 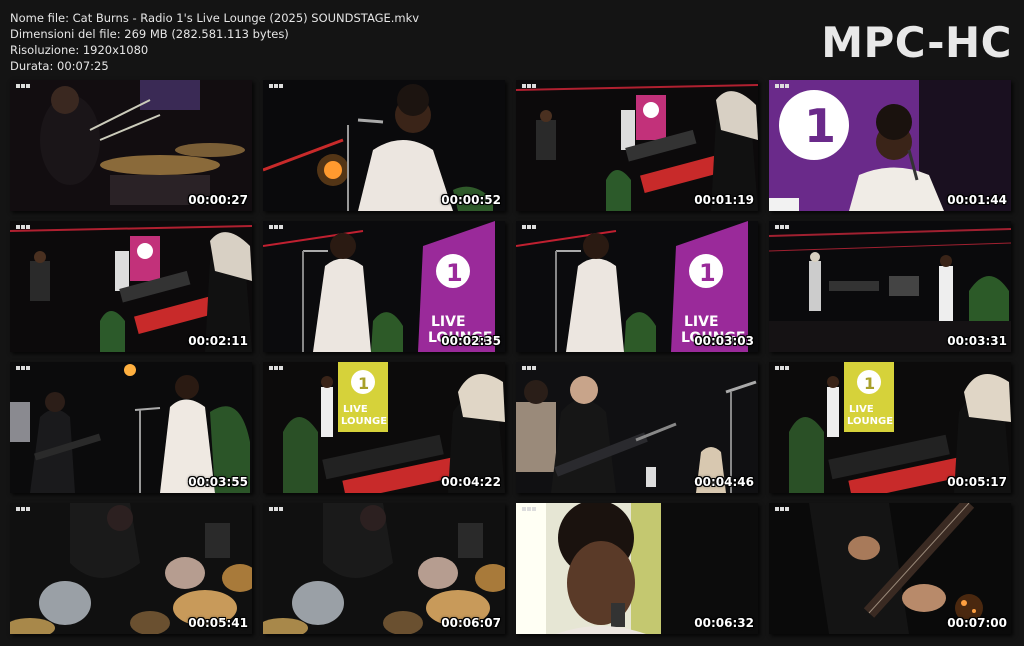 I want to click on video-thumbnail: 00:03:31, so click(x=890, y=286).